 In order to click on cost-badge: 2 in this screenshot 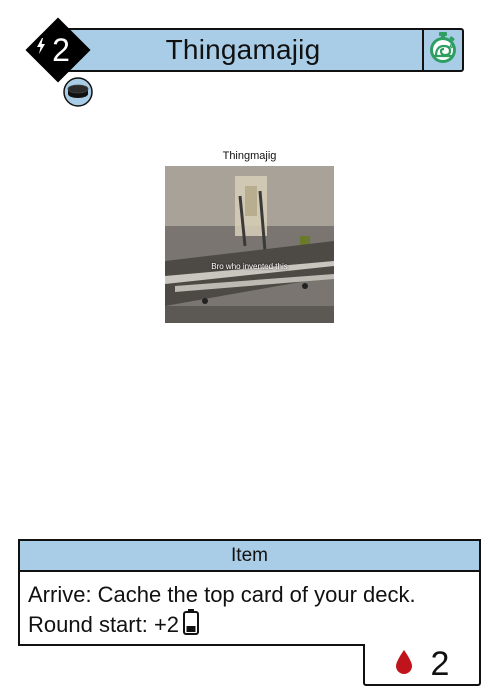, I will do `click(58, 50)`.